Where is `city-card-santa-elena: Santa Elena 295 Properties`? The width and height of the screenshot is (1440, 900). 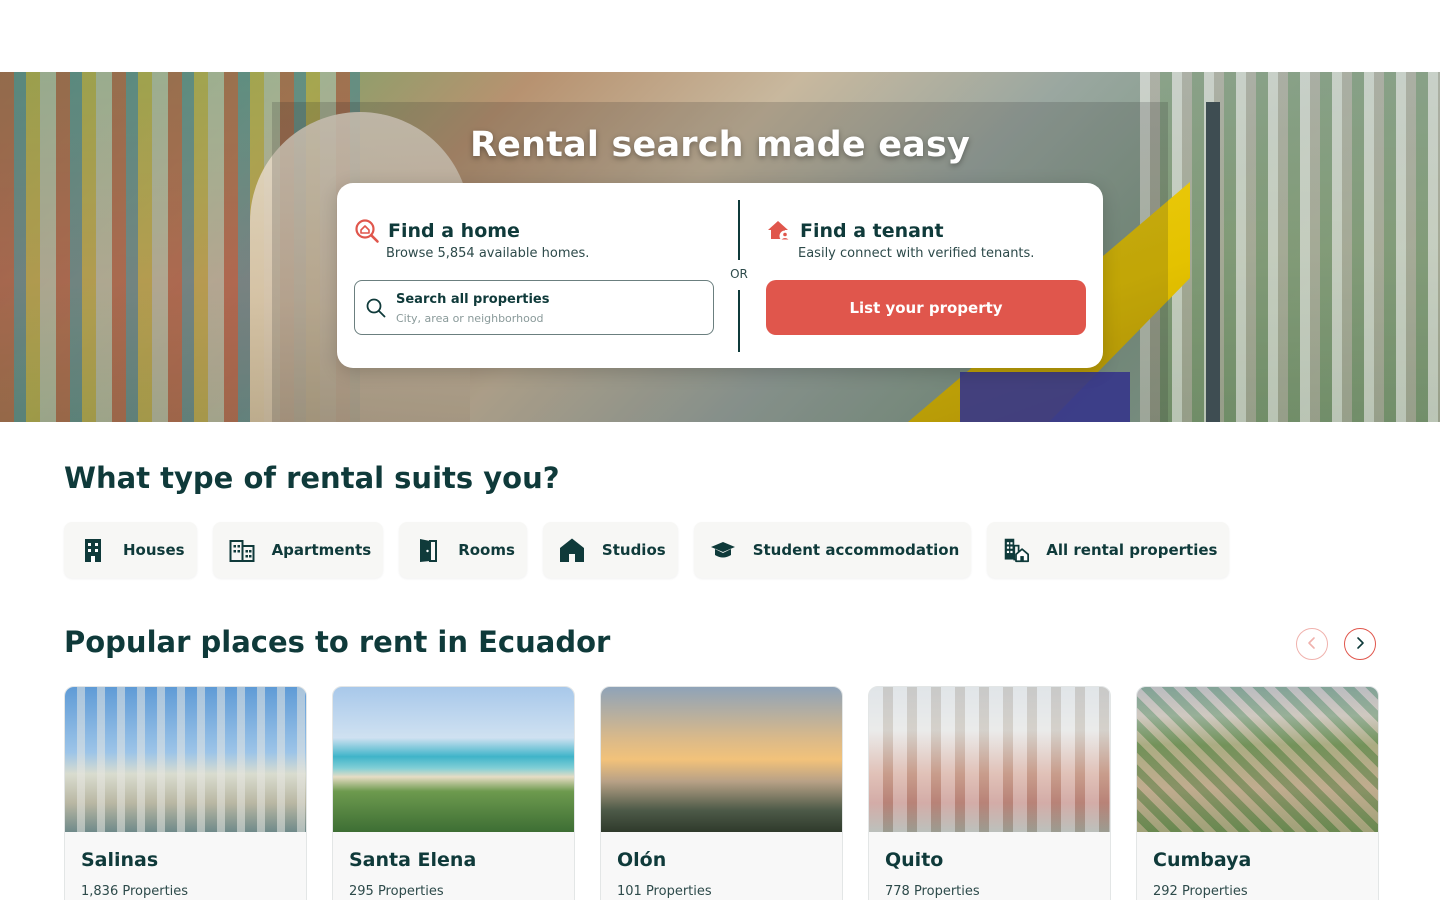
city-card-santa-elena: Santa Elena 295 Properties is located at coordinates (453, 793).